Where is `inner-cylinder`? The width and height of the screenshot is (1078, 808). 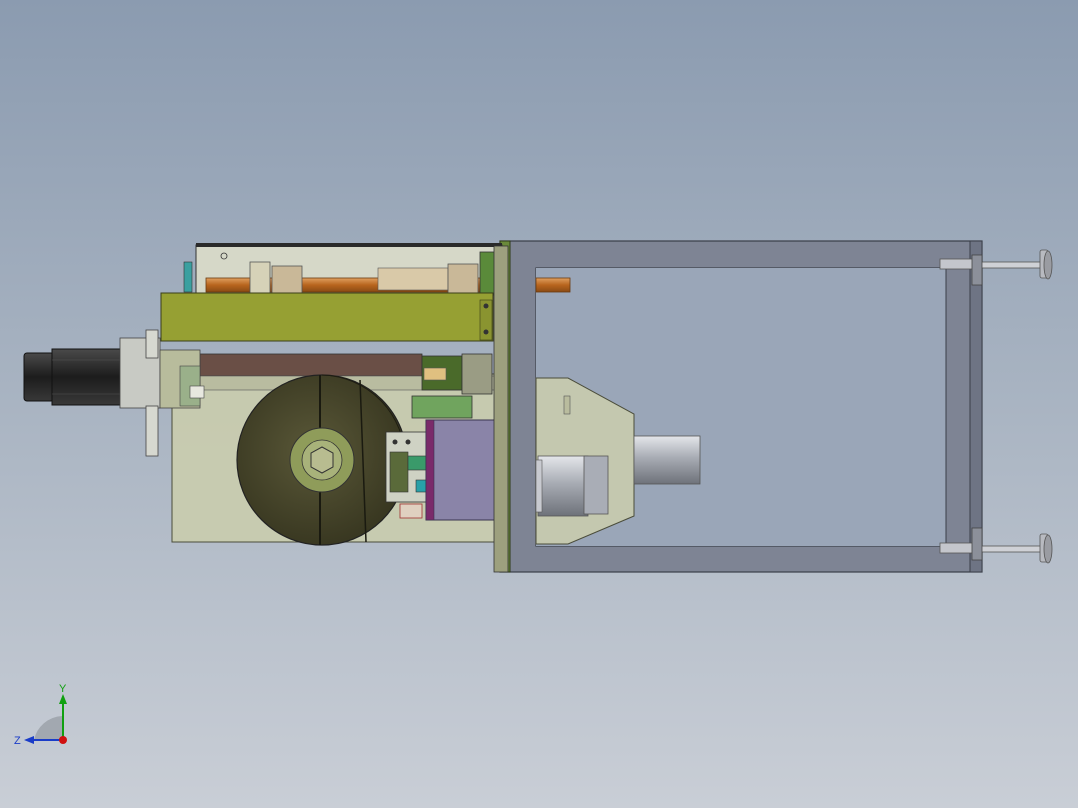 inner-cylinder is located at coordinates (572, 486).